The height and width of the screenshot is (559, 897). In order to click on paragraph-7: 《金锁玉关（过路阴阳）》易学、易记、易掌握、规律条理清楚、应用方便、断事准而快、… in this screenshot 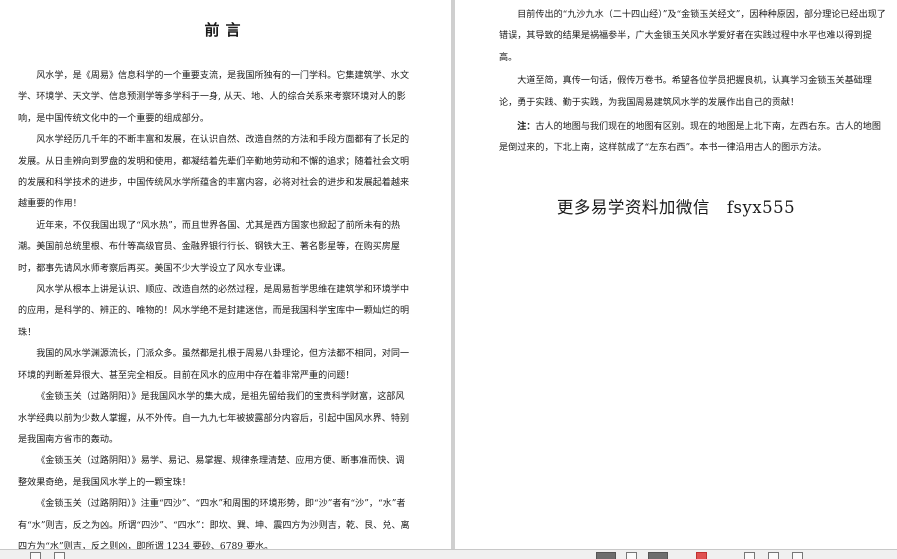, I will do `click(211, 472)`.